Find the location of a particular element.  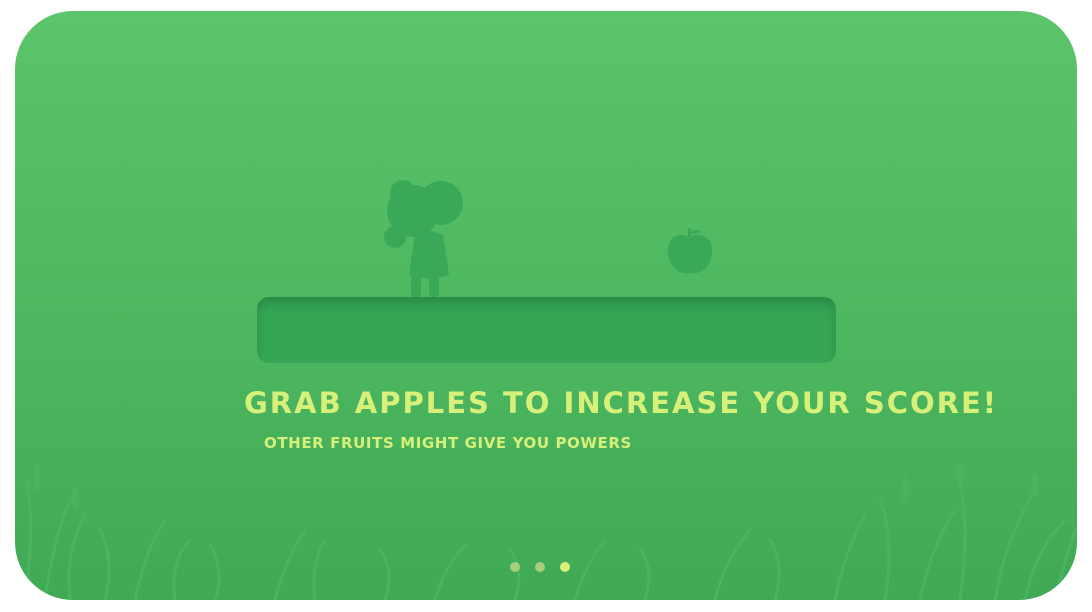

pagination-dots is located at coordinates (540, 568).